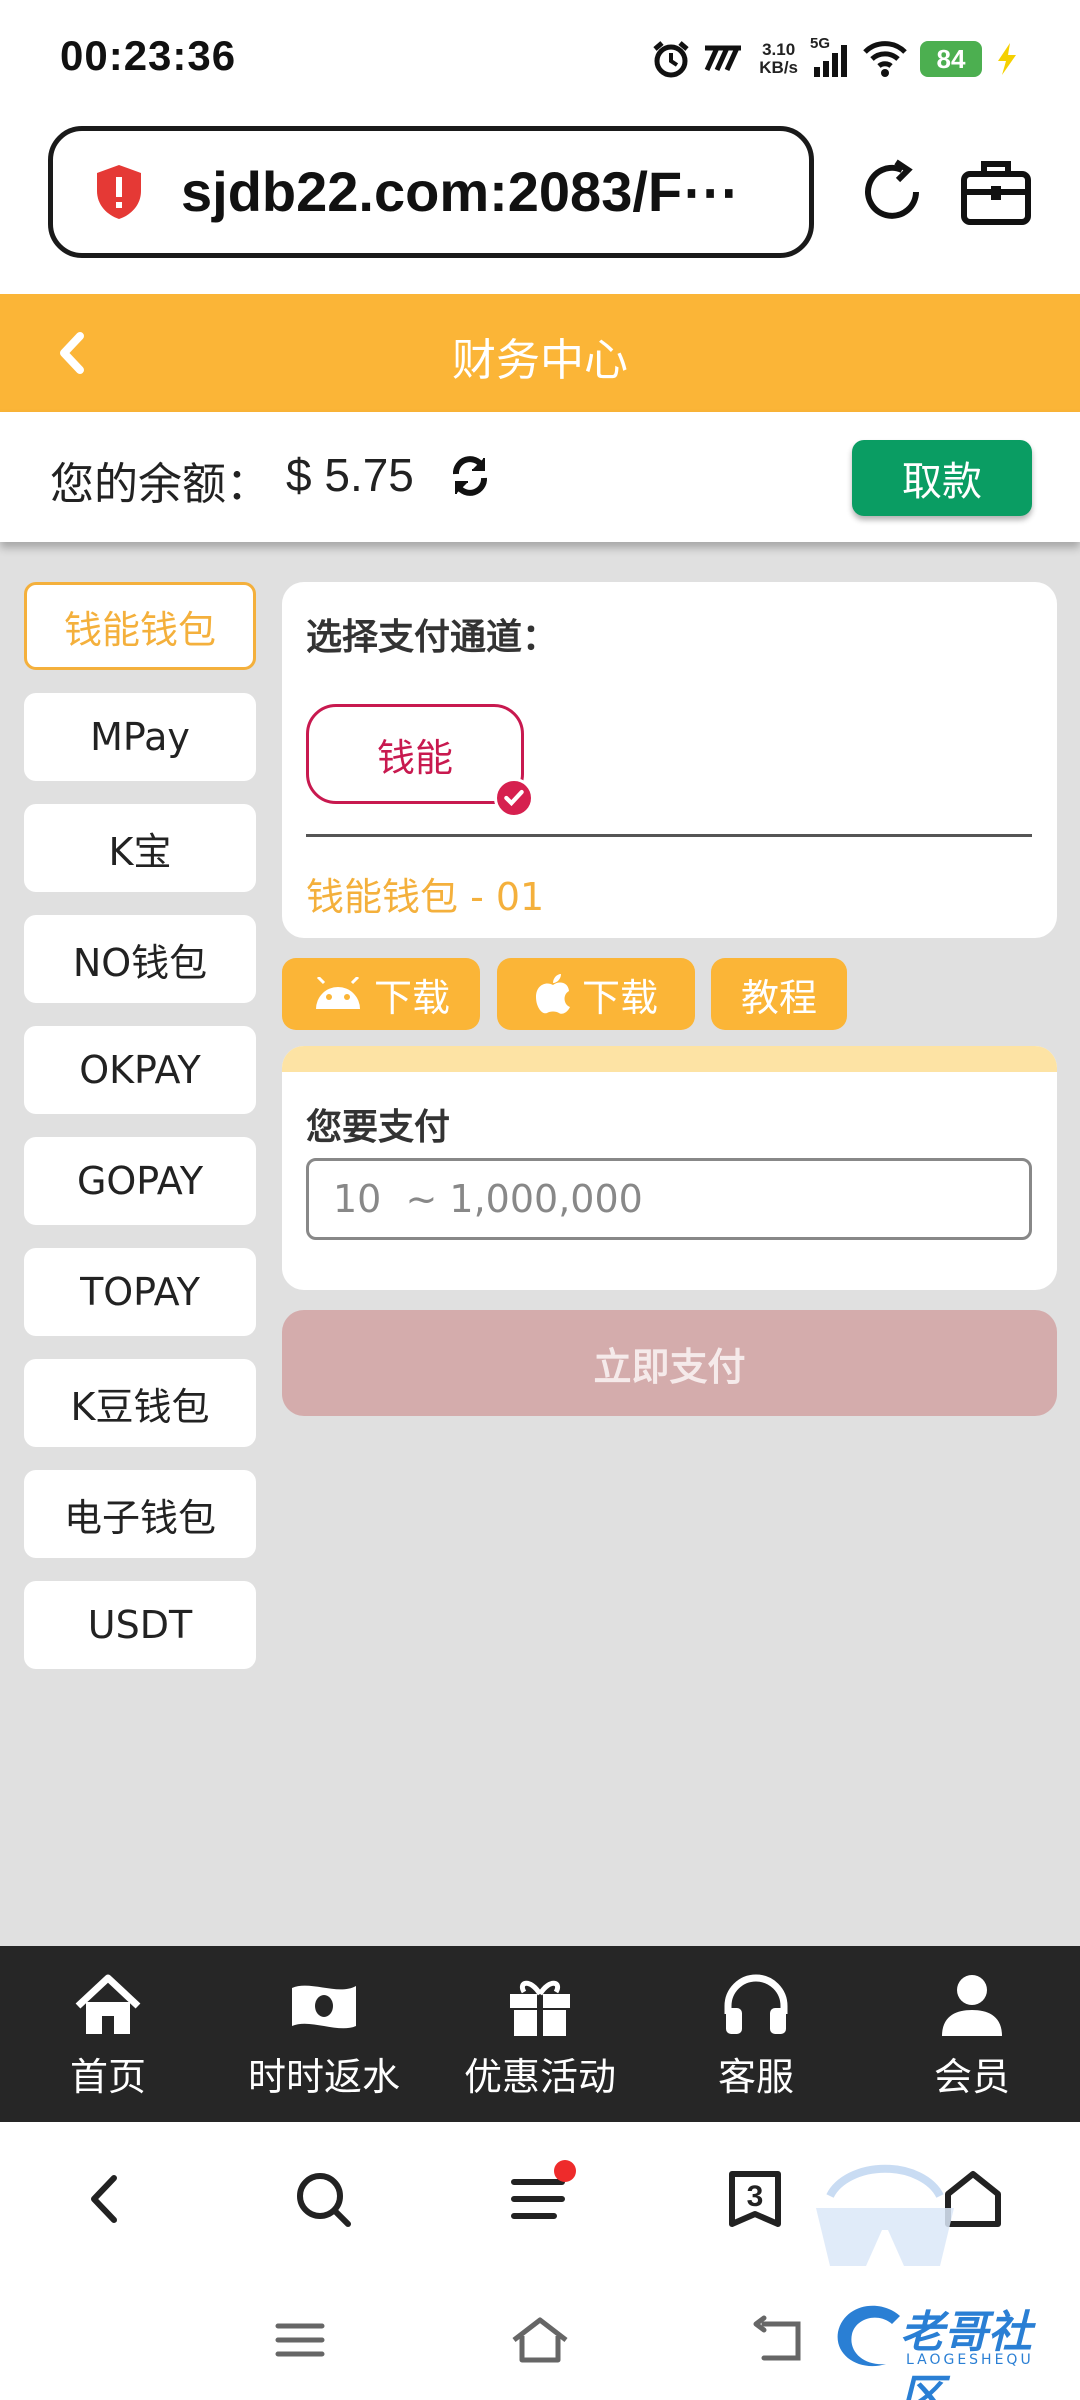 The image size is (1080, 2400). What do you see at coordinates (778, 58) in the screenshot?
I see `net-speed: 3.10 KB/s` at bounding box center [778, 58].